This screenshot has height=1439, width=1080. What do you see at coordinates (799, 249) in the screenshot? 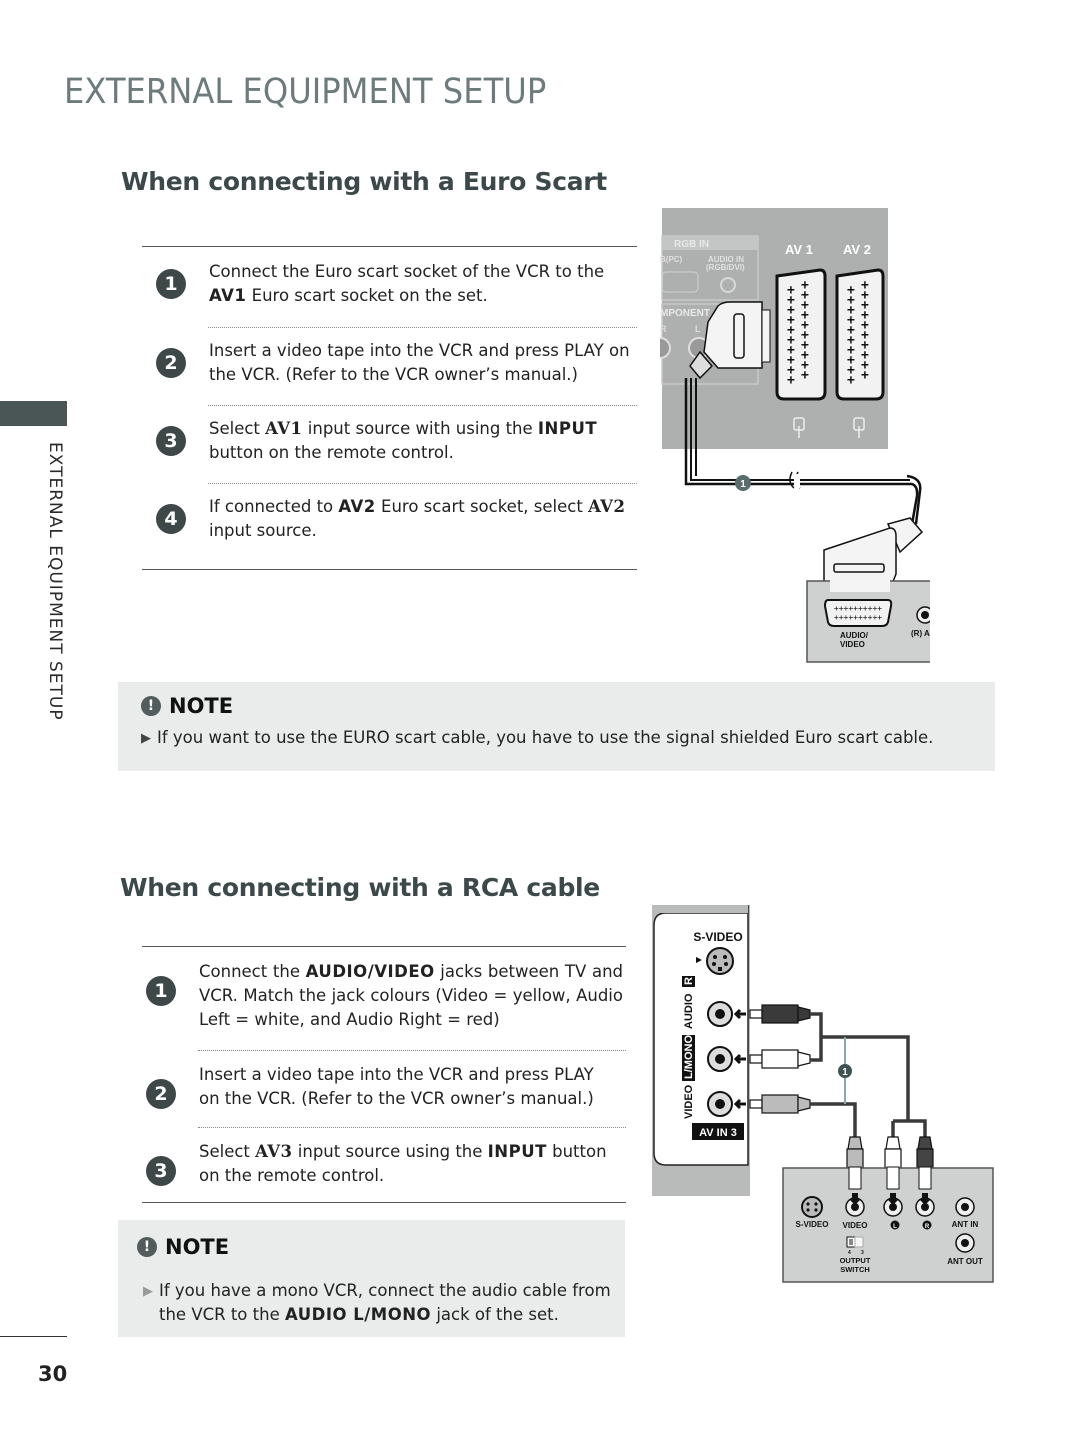
I see `av1-label: AV 1` at bounding box center [799, 249].